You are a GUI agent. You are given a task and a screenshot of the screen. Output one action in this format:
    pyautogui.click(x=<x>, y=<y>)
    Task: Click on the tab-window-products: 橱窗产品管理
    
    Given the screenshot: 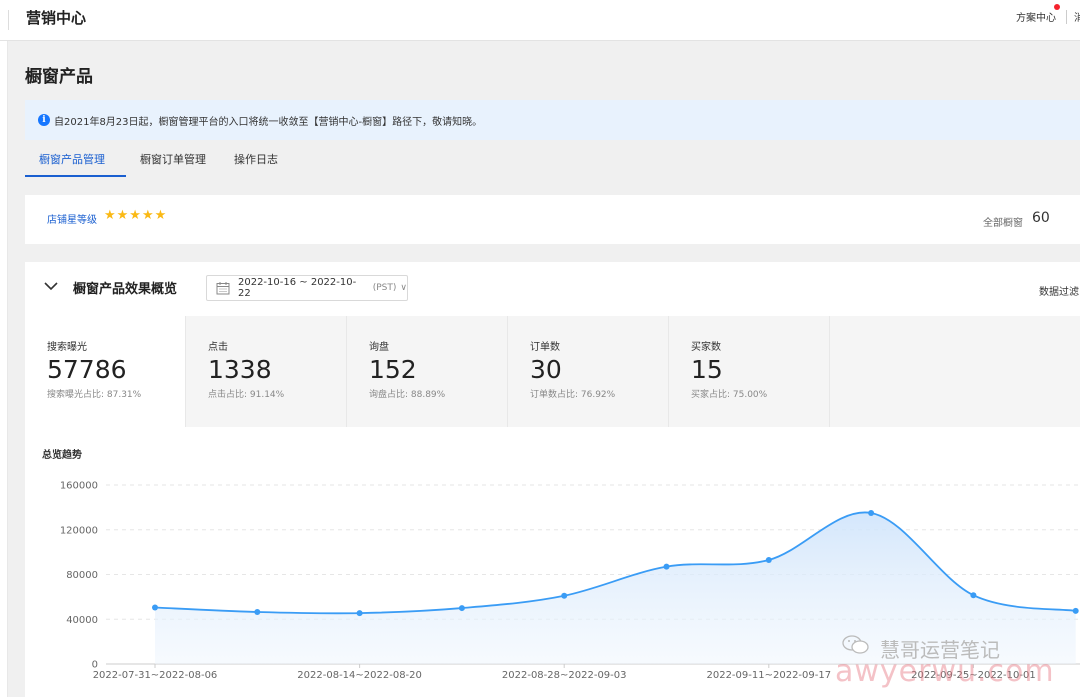 What is the action you would take?
    pyautogui.click(x=75, y=161)
    